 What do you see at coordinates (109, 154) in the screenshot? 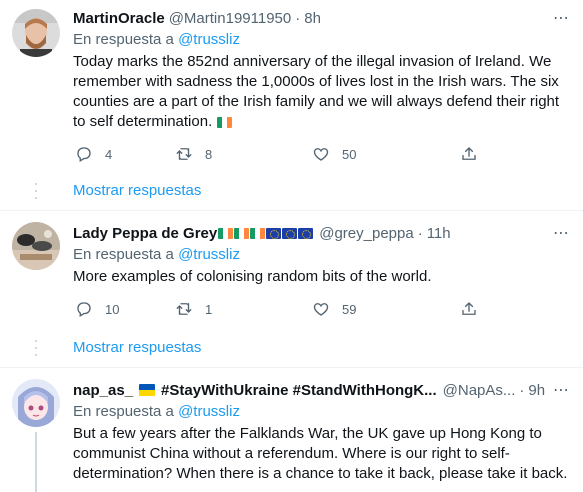
I see `reply-count: 4` at bounding box center [109, 154].